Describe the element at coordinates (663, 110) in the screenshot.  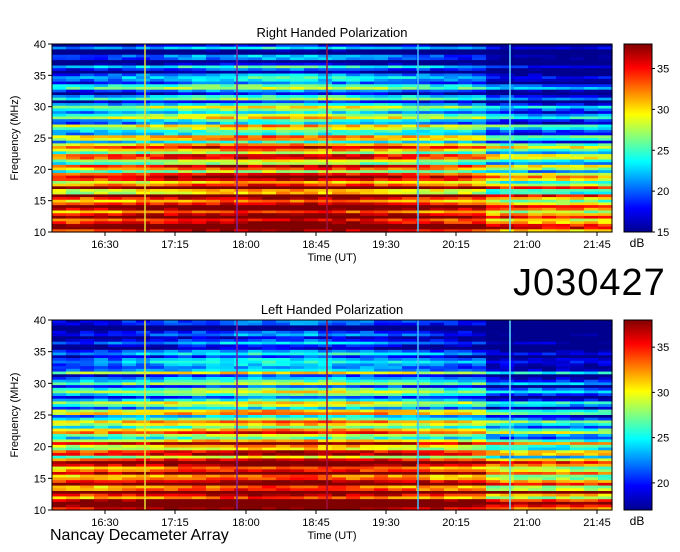
I see `colorbar-tick-label: 30` at that location.